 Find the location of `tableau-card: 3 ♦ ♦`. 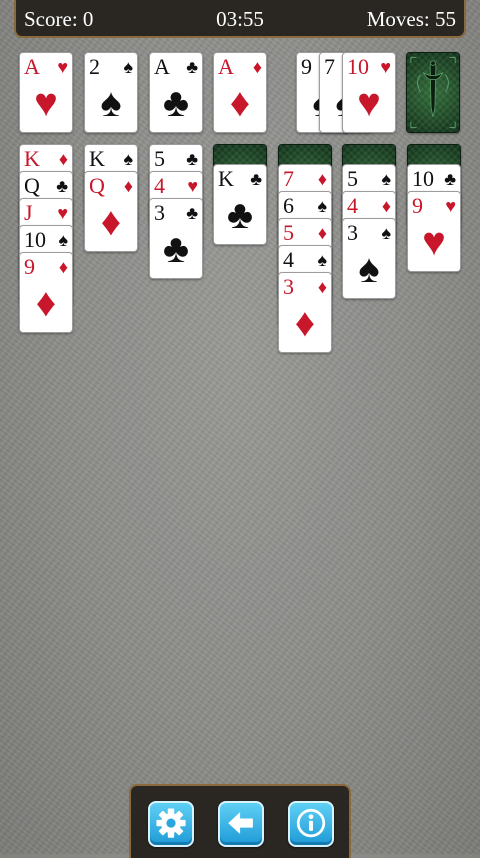

tableau-card: 3 ♦ ♦ is located at coordinates (305, 312).